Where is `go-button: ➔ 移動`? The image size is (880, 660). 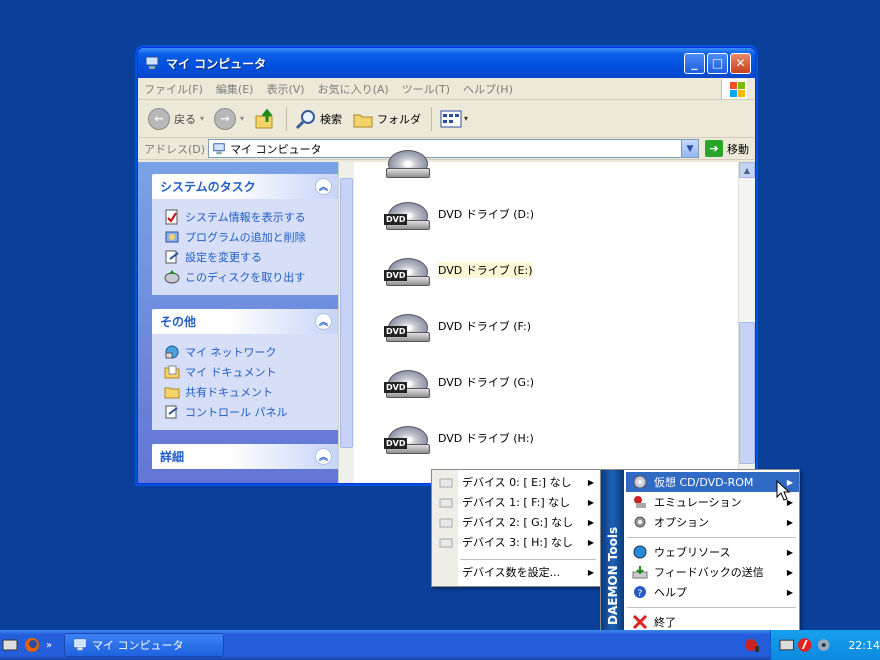
go-button: ➔ 移動 is located at coordinates (727, 148).